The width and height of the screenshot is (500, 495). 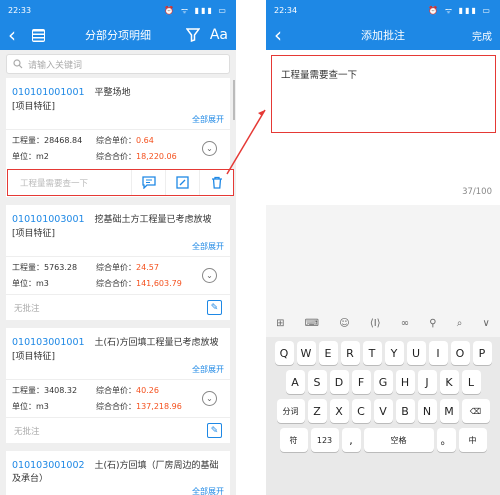 What do you see at coordinates (219, 35) in the screenshot?
I see `font-size-button: Aa` at bounding box center [219, 35].